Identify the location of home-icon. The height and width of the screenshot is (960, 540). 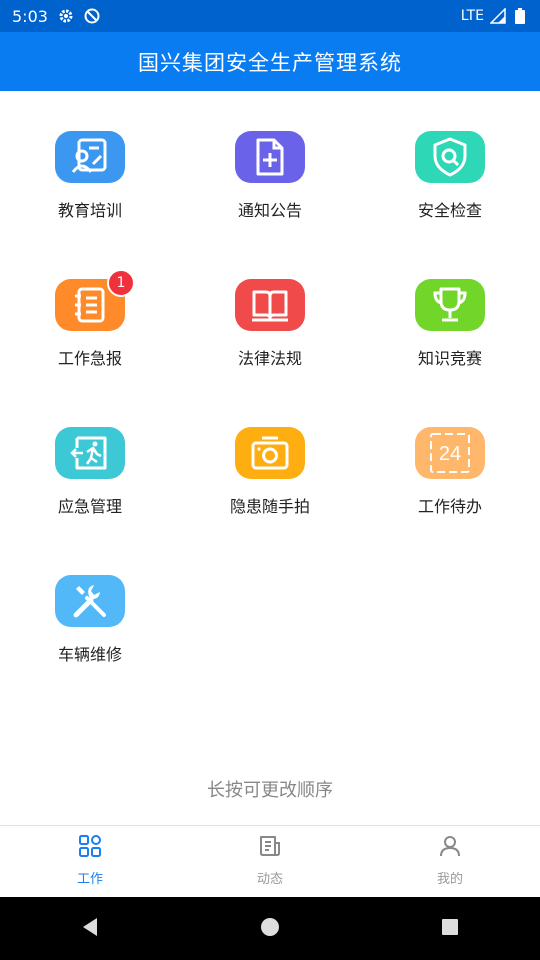
(270, 929).